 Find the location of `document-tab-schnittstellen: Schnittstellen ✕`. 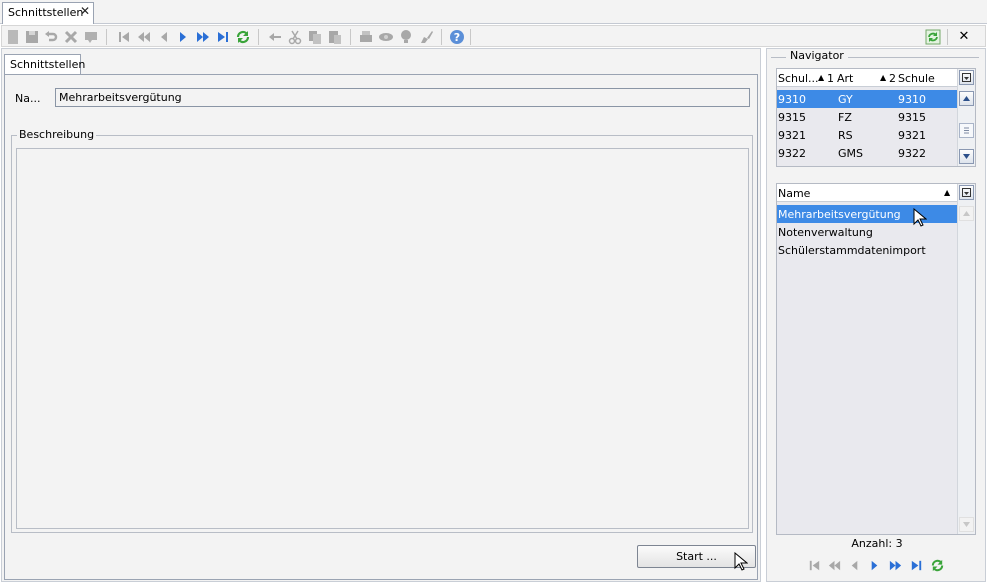

document-tab-schnittstellen: Schnittstellen ✕ is located at coordinates (48, 13).